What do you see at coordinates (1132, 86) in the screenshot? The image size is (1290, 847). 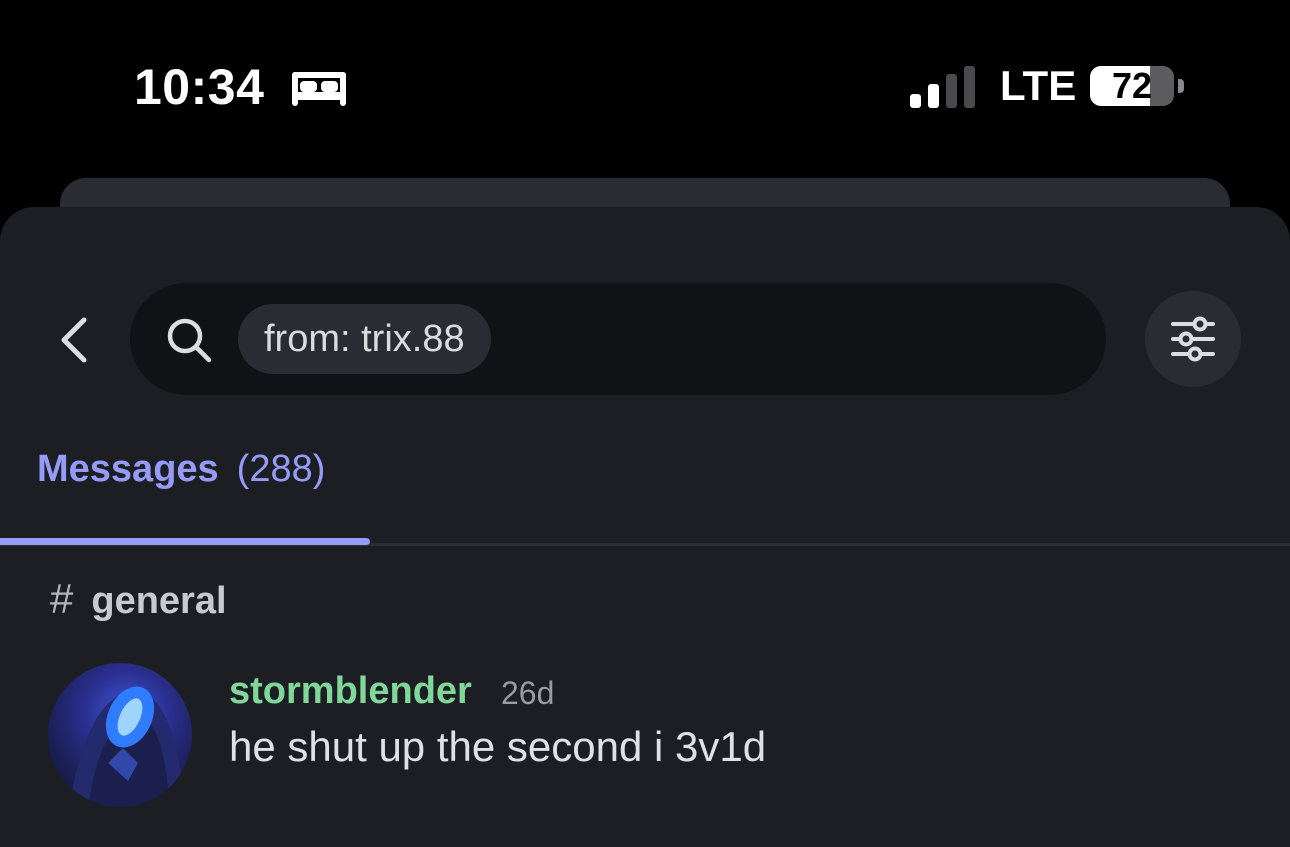 I see `battery-level: 72` at bounding box center [1132, 86].